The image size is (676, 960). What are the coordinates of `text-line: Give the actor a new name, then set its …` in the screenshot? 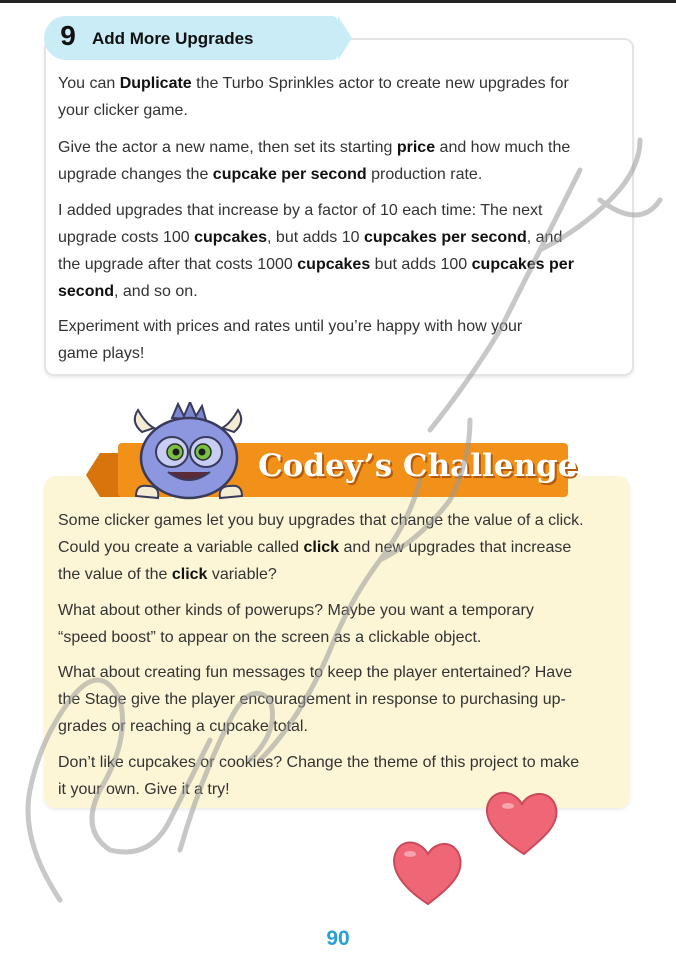 It's located at (338, 147).